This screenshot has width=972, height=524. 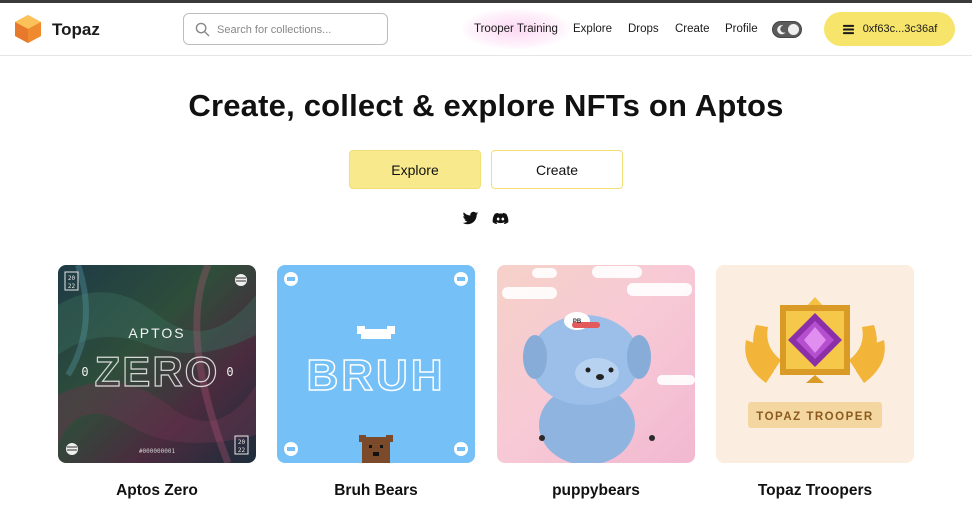 What do you see at coordinates (787, 29) in the screenshot?
I see `dark-mode-toggle` at bounding box center [787, 29].